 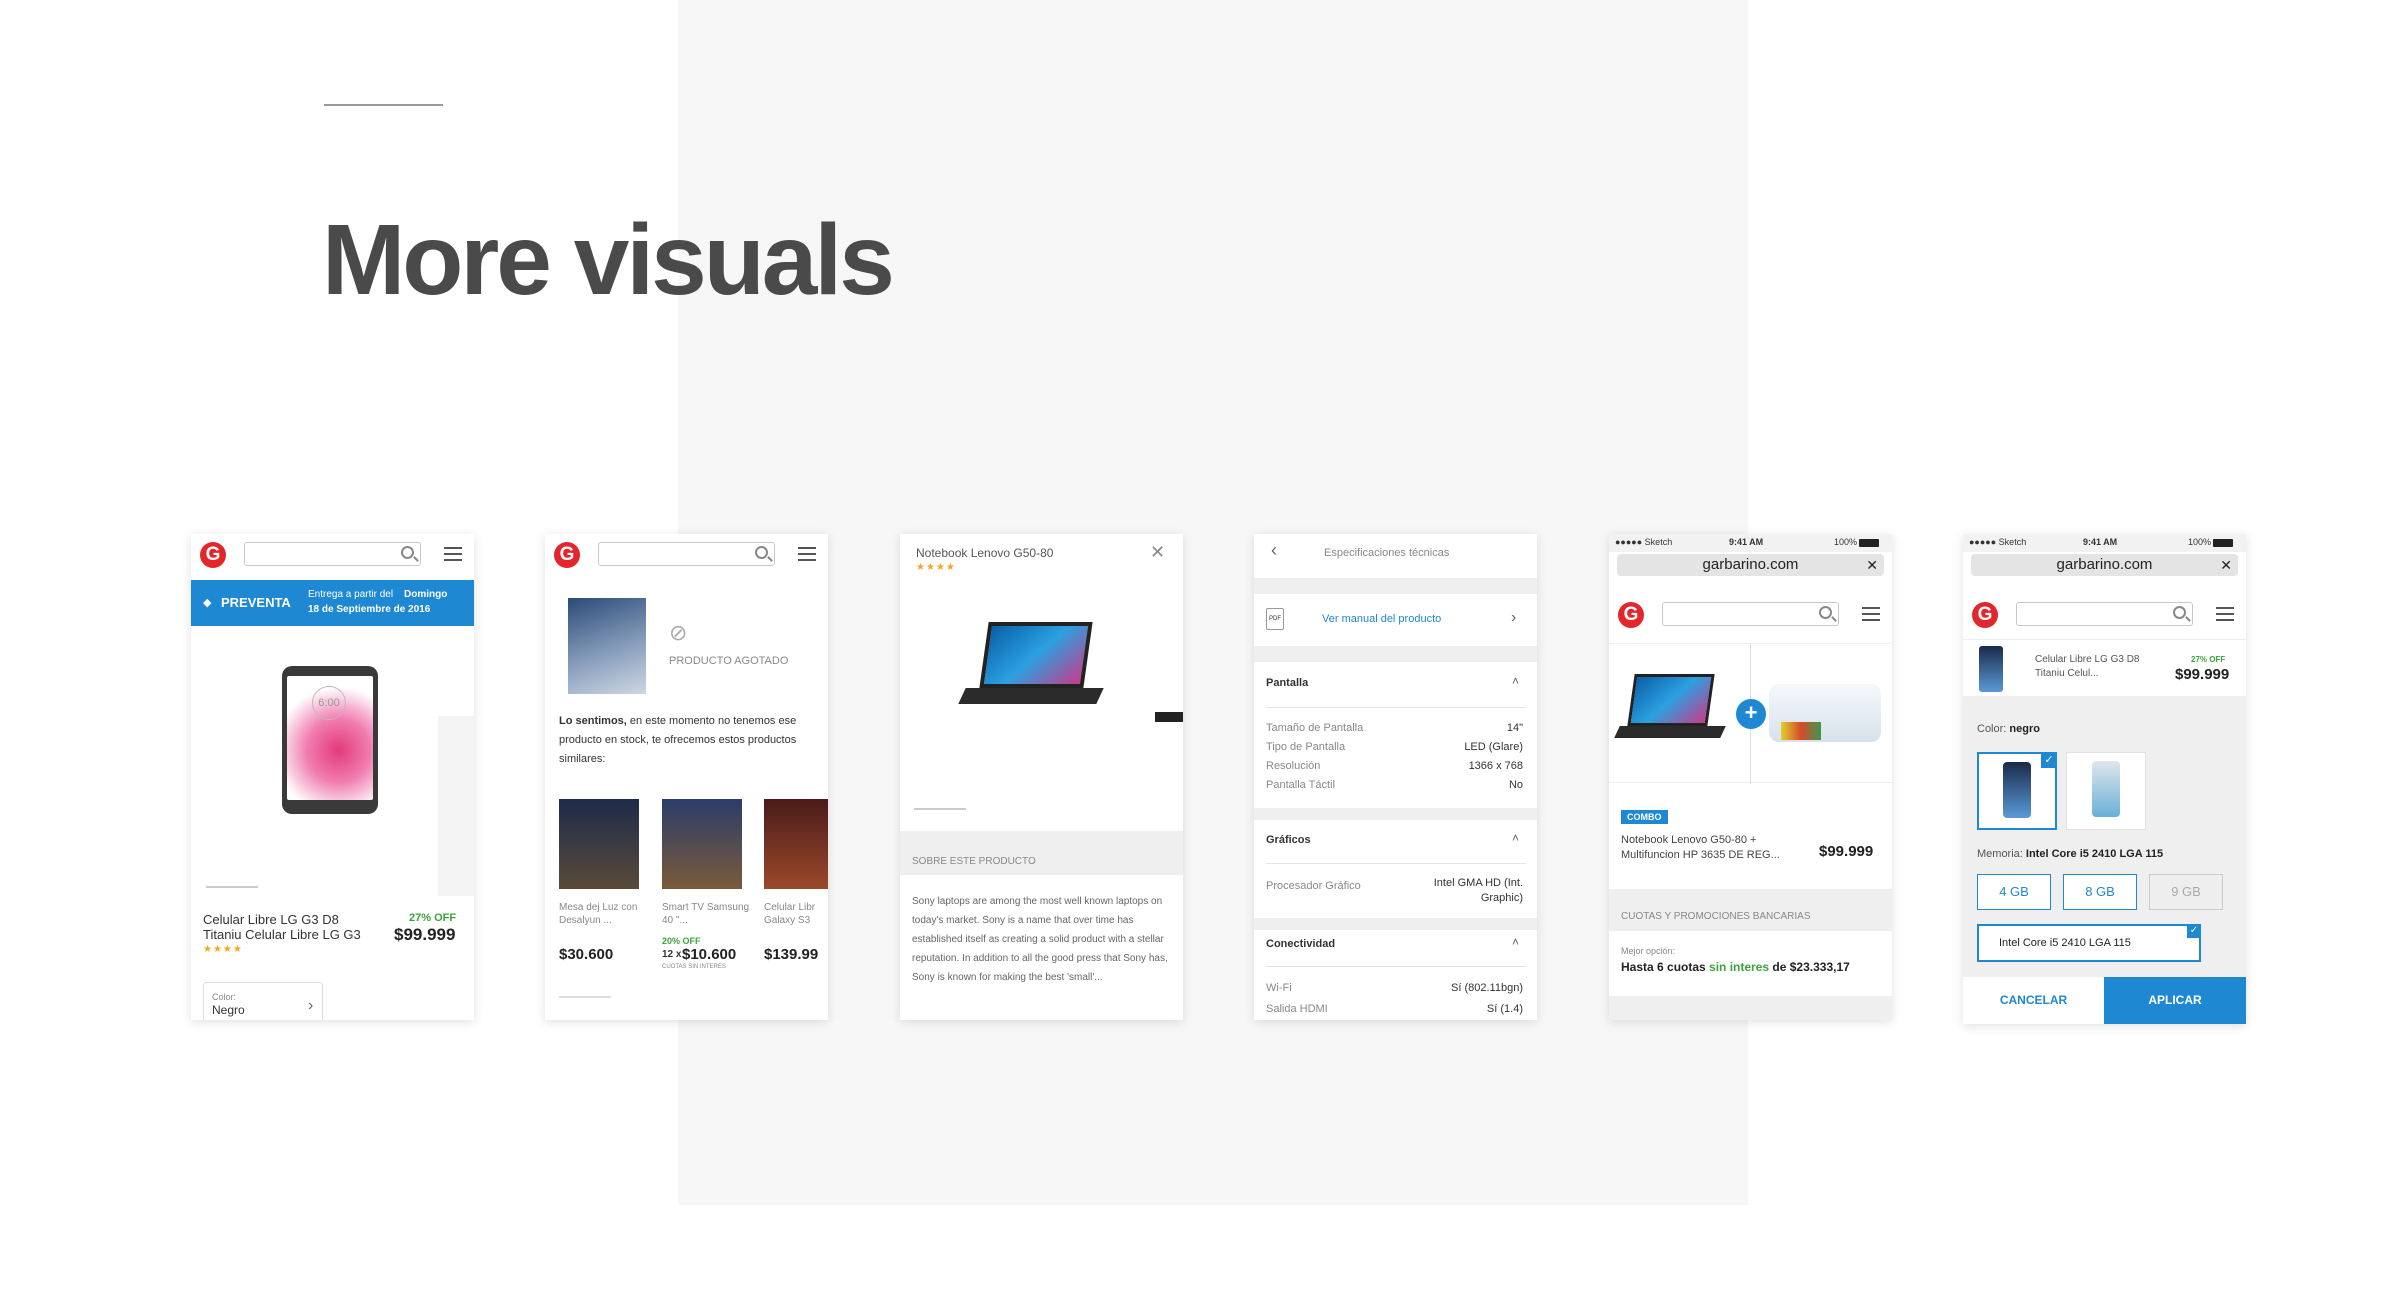 I want to click on variant-panel, so click(x=2104, y=860).